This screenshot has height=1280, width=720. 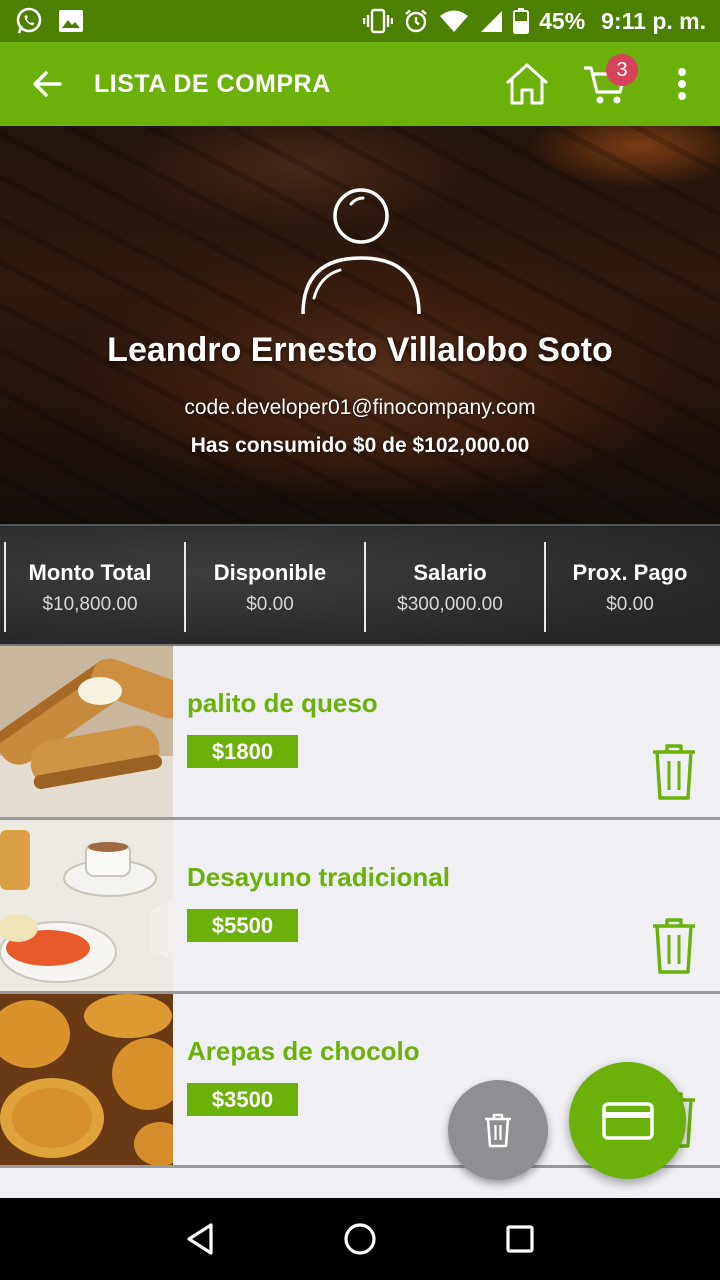 I want to click on stat-label: Prox. Pago, so click(x=630, y=572).